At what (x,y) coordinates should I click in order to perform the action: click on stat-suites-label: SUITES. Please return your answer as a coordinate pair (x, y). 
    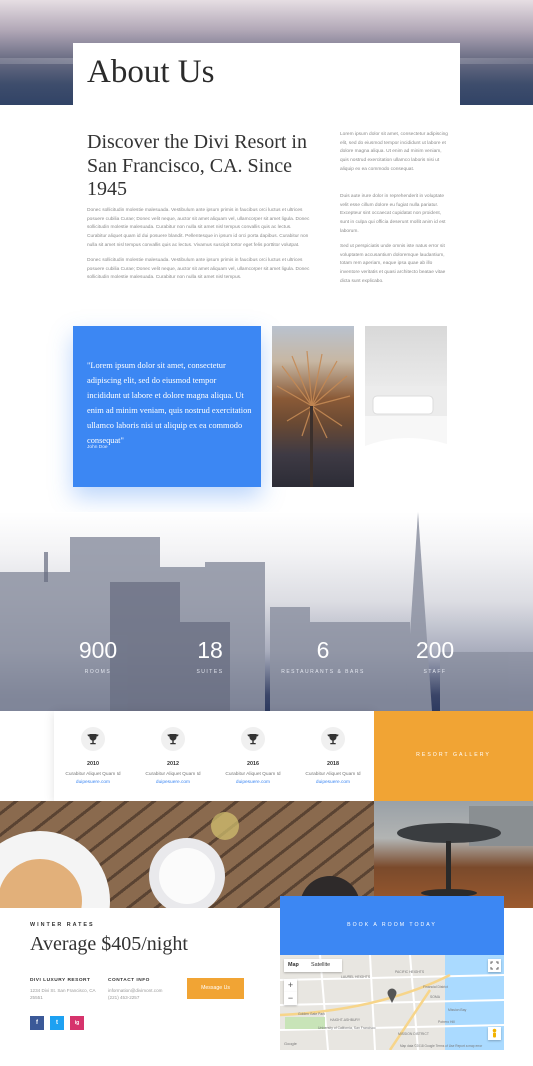
    Looking at the image, I should click on (210, 672).